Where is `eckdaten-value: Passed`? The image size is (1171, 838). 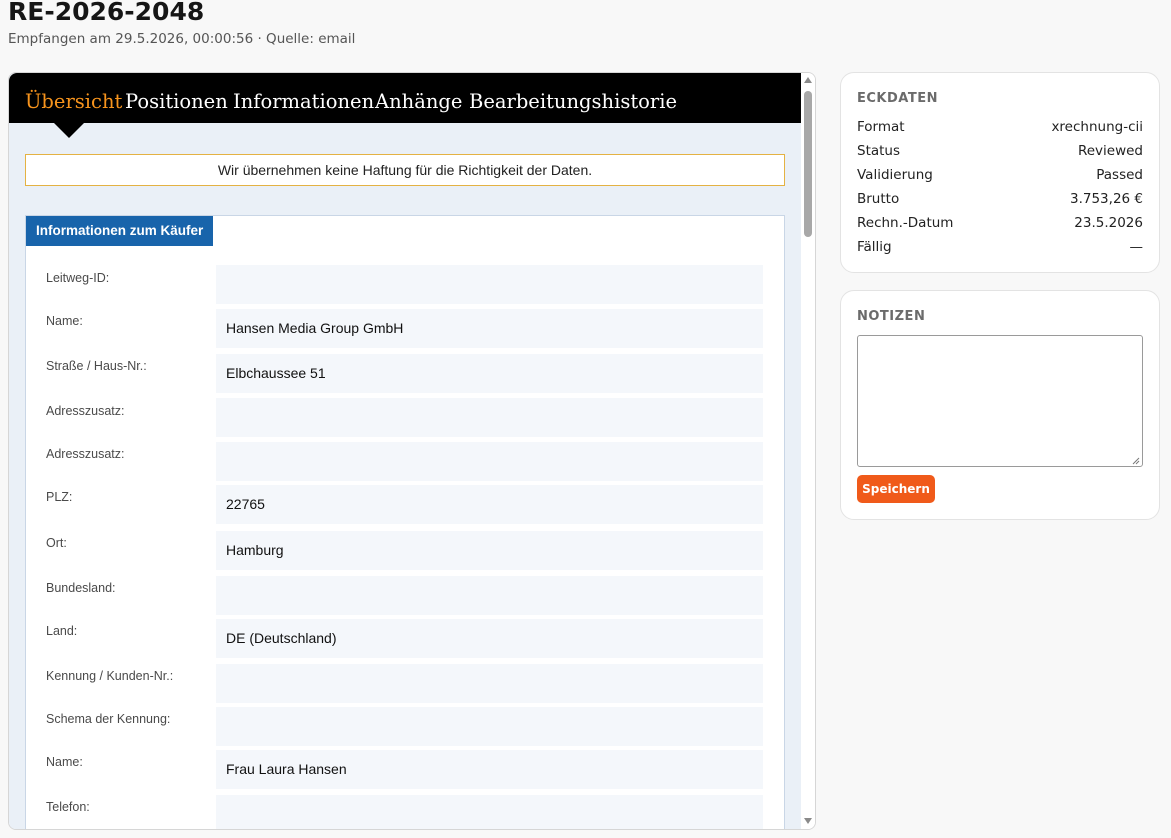
eckdaten-value: Passed is located at coordinates (1119, 175).